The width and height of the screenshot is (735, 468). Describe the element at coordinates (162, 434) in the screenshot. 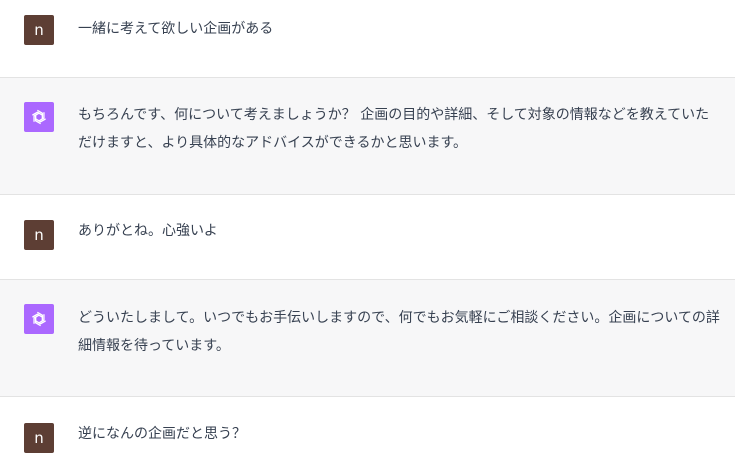

I see `message-text: 逆になんの企画だと思う？` at that location.